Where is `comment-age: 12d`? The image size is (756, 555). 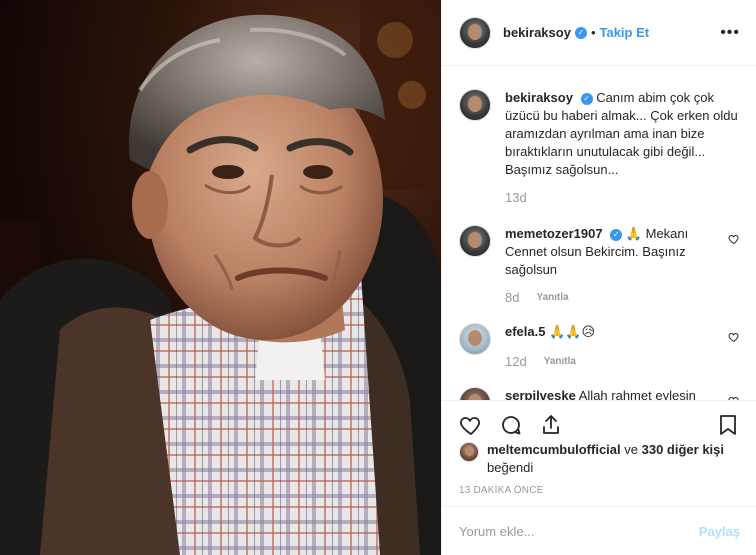 comment-age: 12d is located at coordinates (516, 362).